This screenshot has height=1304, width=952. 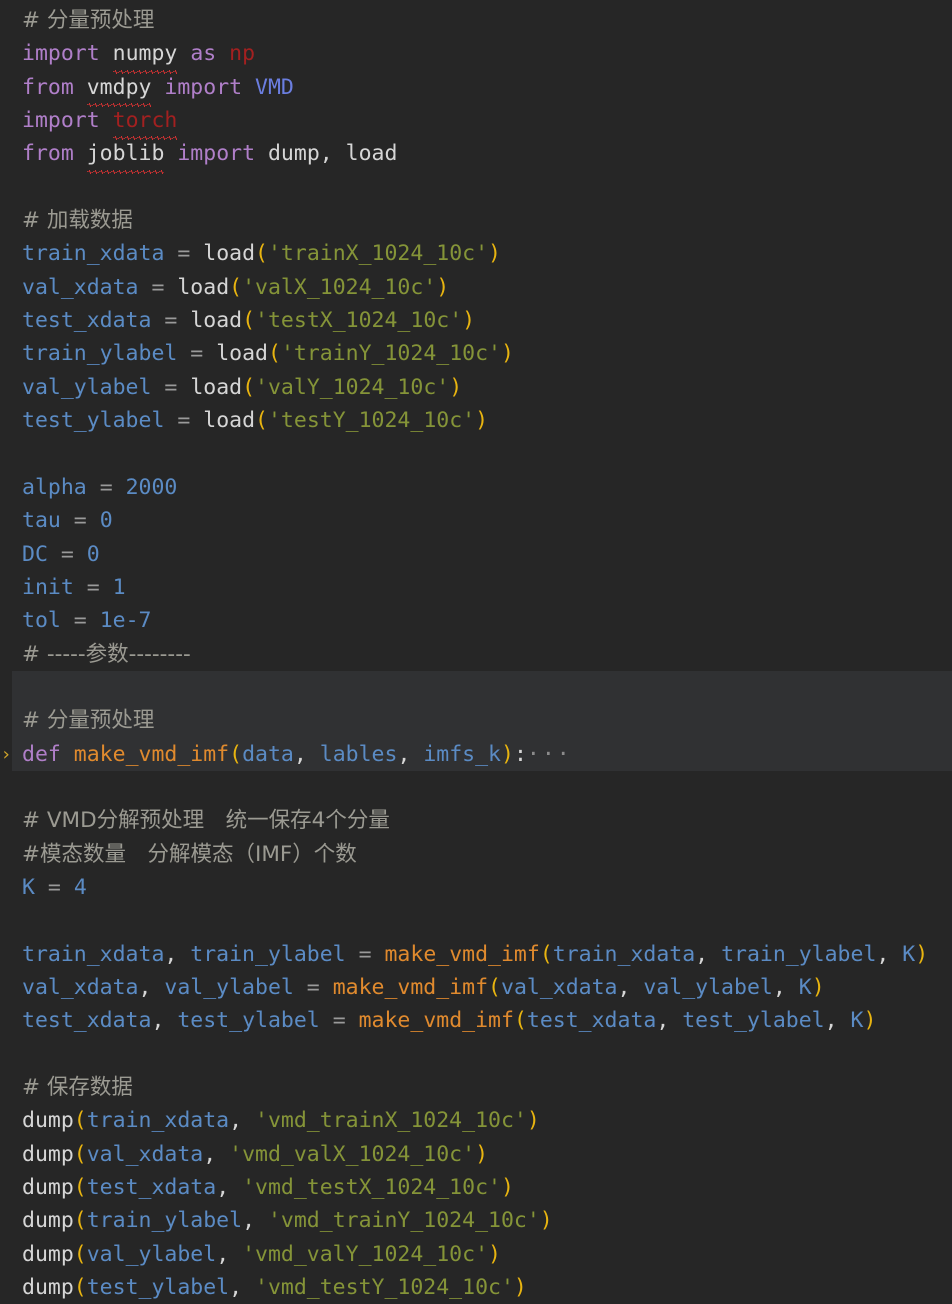 What do you see at coordinates (476, 487) in the screenshot?
I see `code-line: alpha = 2000` at bounding box center [476, 487].